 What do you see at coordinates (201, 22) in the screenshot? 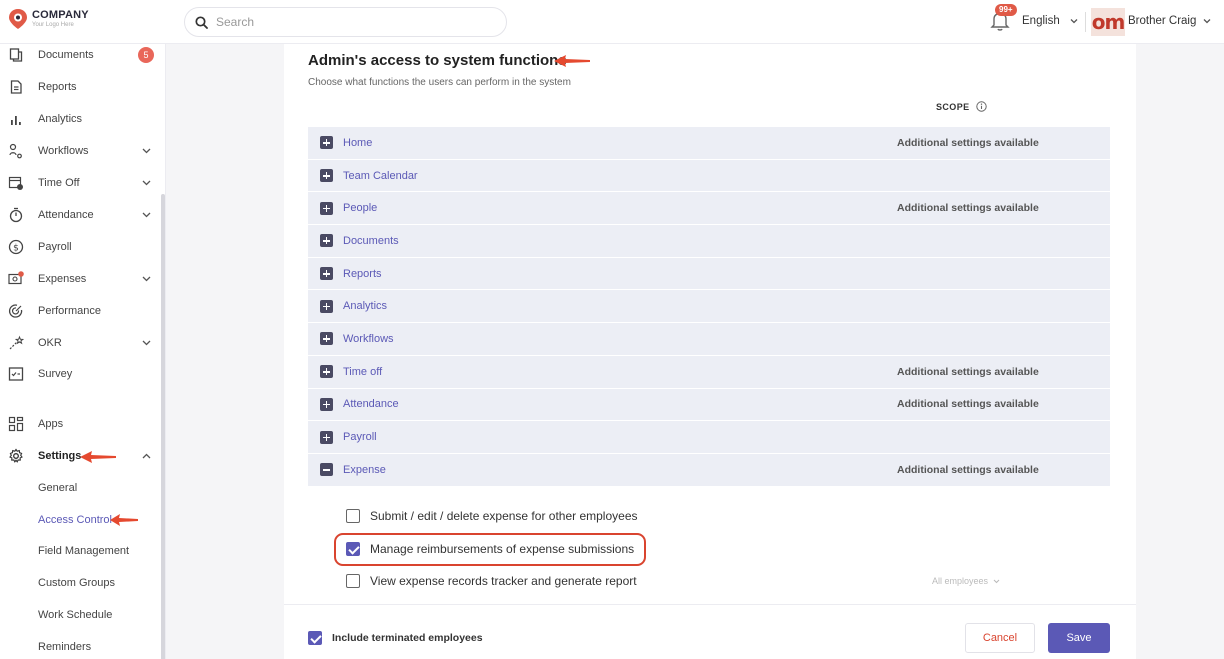
I see `search-icon` at bounding box center [201, 22].